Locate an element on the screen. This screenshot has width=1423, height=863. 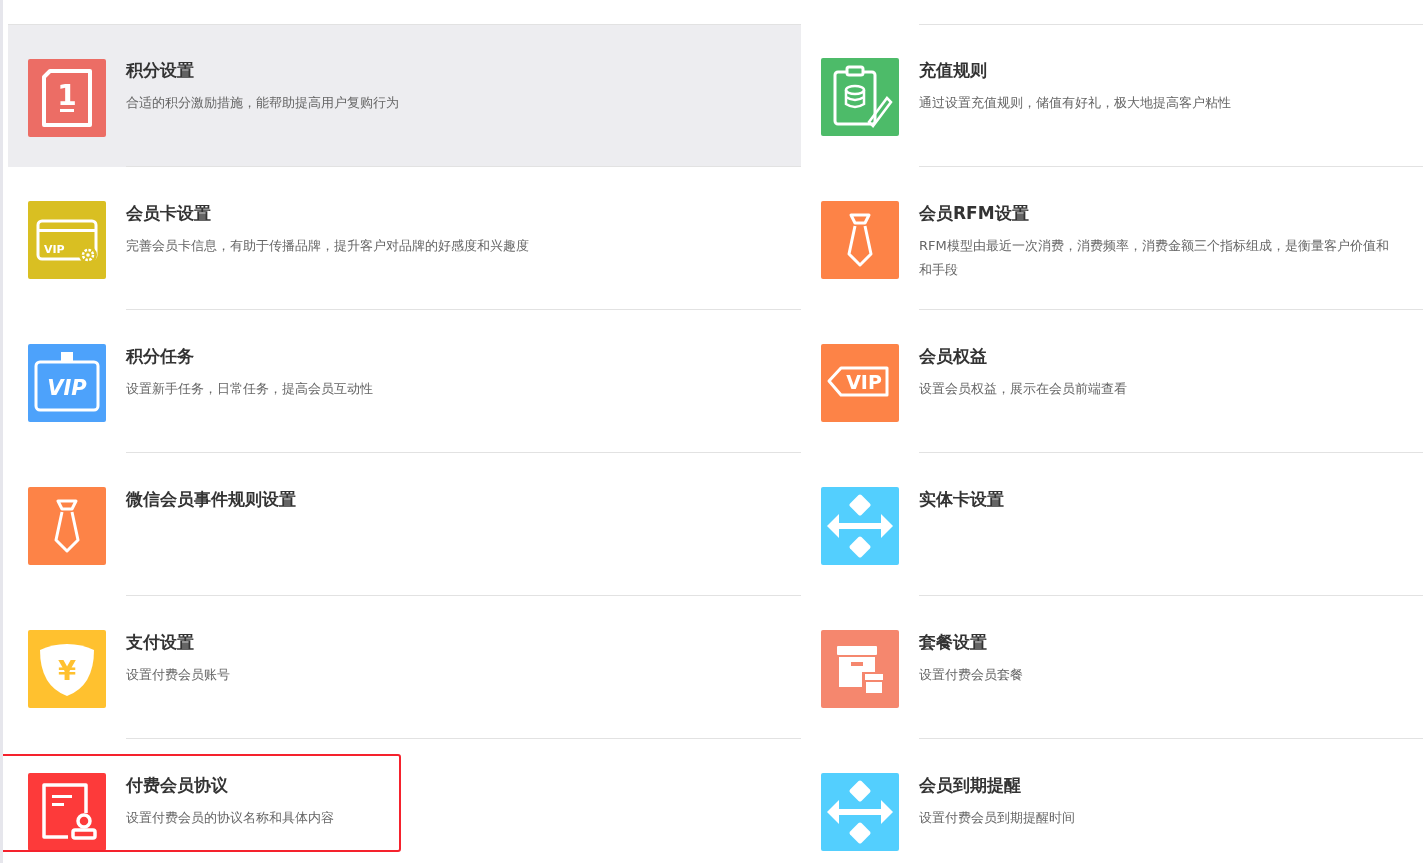
setting-description: 设置付费会员套餐 is located at coordinates (971, 675).